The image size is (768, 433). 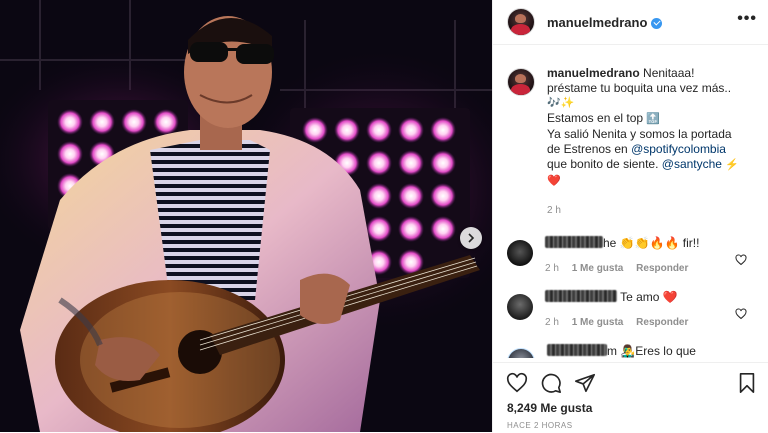 What do you see at coordinates (651, 243) in the screenshot?
I see `comment-text: he 👏👏🔥🔥 fir!!` at bounding box center [651, 243].